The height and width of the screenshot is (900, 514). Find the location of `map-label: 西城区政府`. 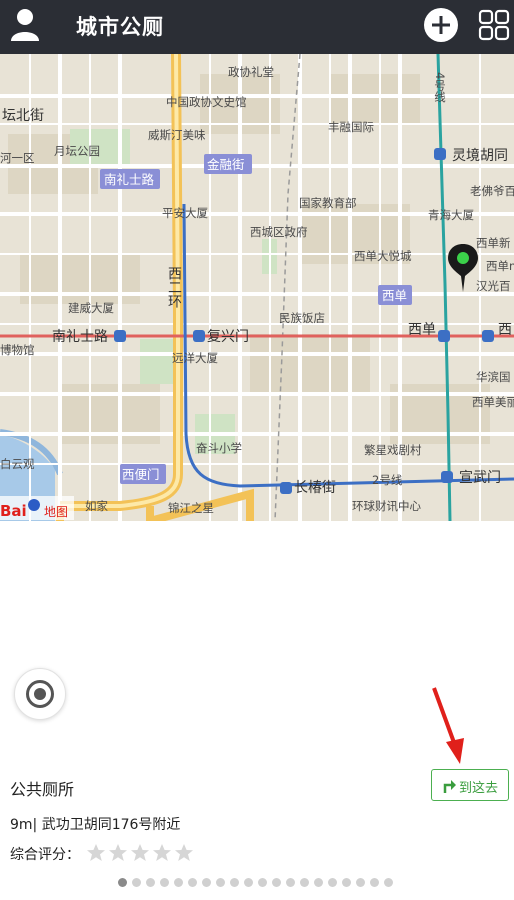

map-label: 西城区政府 is located at coordinates (279, 232).